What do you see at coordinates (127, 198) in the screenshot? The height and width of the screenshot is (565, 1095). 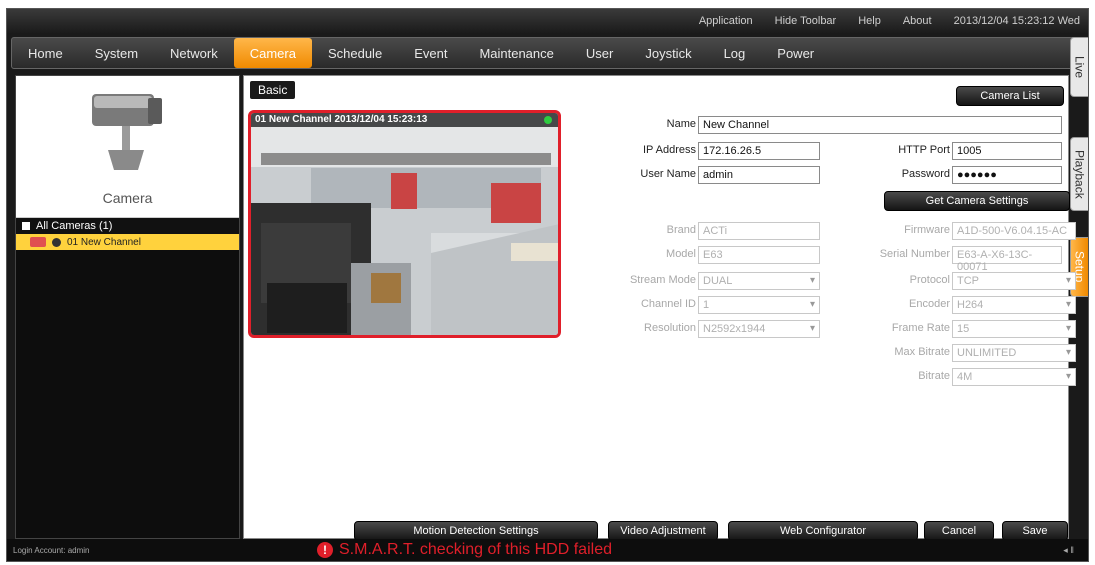 I see `camera-title: Camera` at bounding box center [127, 198].